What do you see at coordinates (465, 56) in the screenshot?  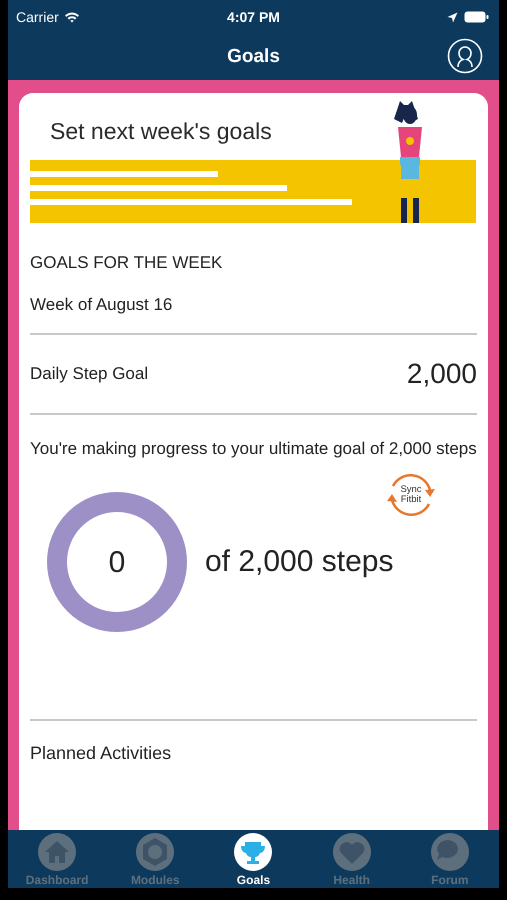 I see `profile-icon` at bounding box center [465, 56].